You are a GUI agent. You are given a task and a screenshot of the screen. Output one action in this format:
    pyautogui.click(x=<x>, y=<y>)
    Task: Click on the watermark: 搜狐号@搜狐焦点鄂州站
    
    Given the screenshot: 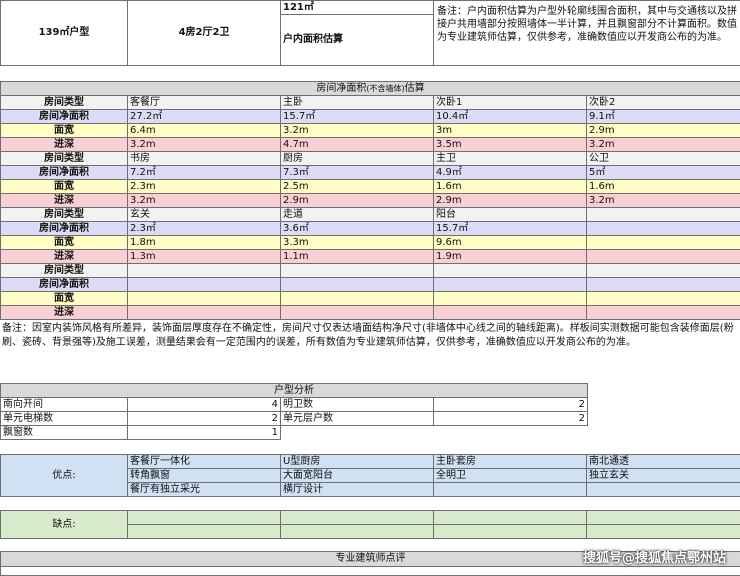 What is the action you would take?
    pyautogui.click(x=654, y=556)
    